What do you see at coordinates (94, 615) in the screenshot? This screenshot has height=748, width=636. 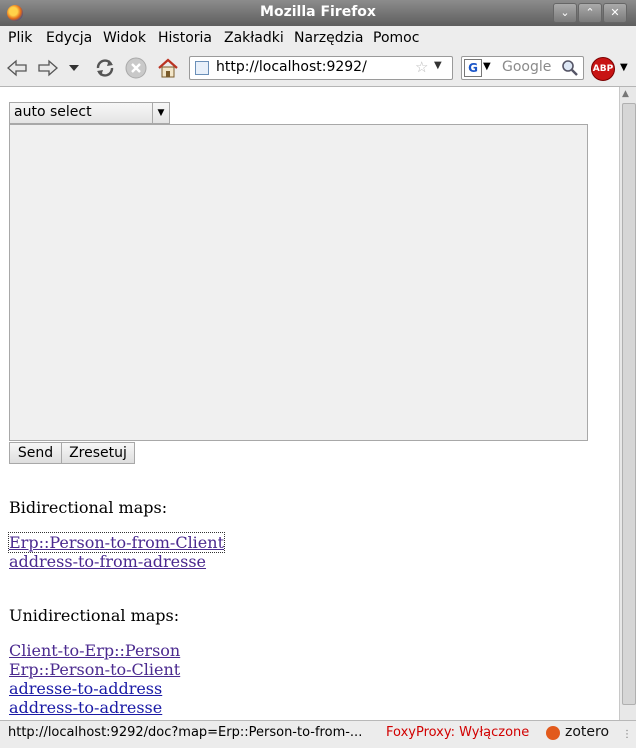 I see `unidirectional-heading: Unidirectional maps:` at bounding box center [94, 615].